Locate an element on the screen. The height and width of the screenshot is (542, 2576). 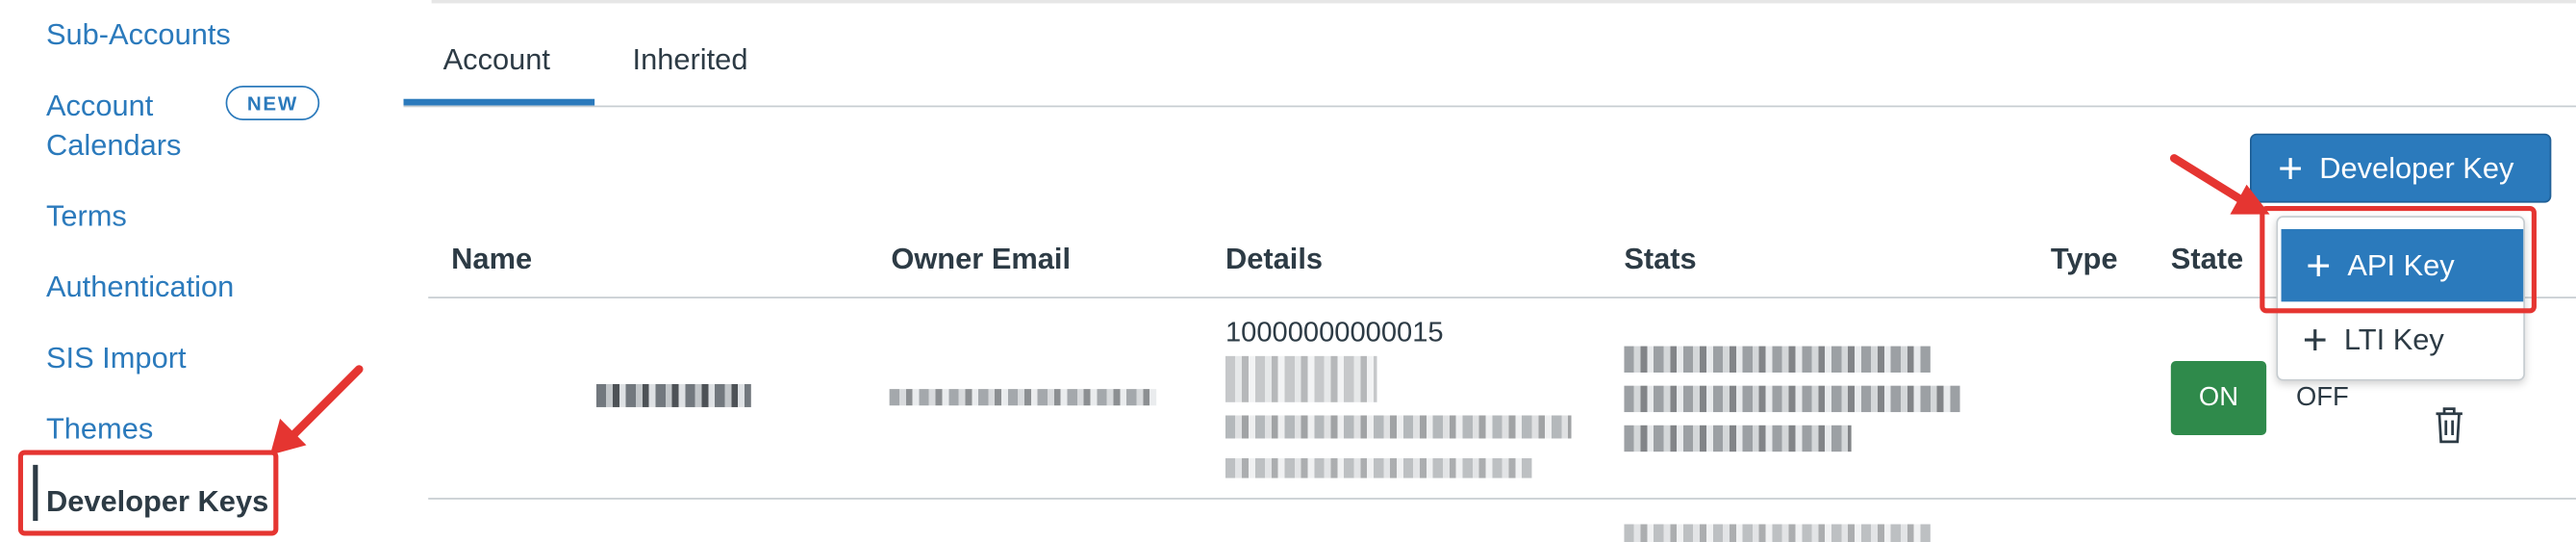
column-header-owner-email: Owner Email is located at coordinates (982, 258).